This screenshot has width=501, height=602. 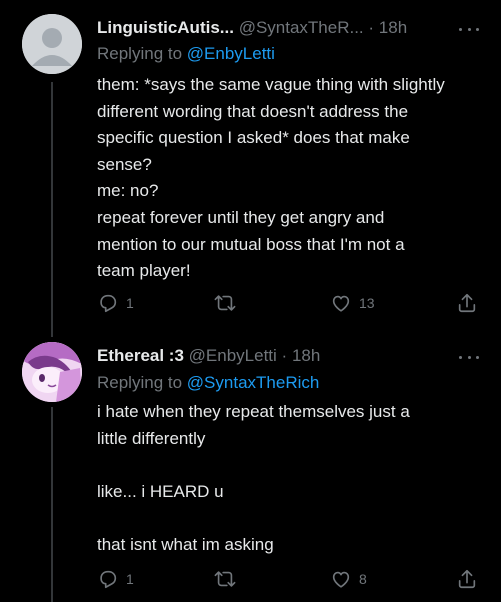 I want to click on like-count: 13, so click(x=367, y=303).